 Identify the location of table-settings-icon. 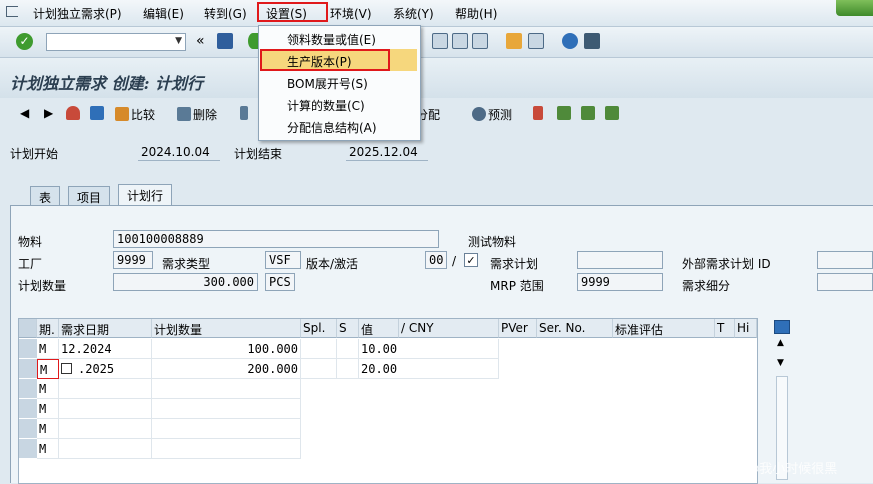
(782, 327).